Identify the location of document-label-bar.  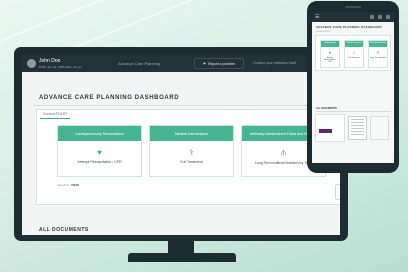
(325, 131).